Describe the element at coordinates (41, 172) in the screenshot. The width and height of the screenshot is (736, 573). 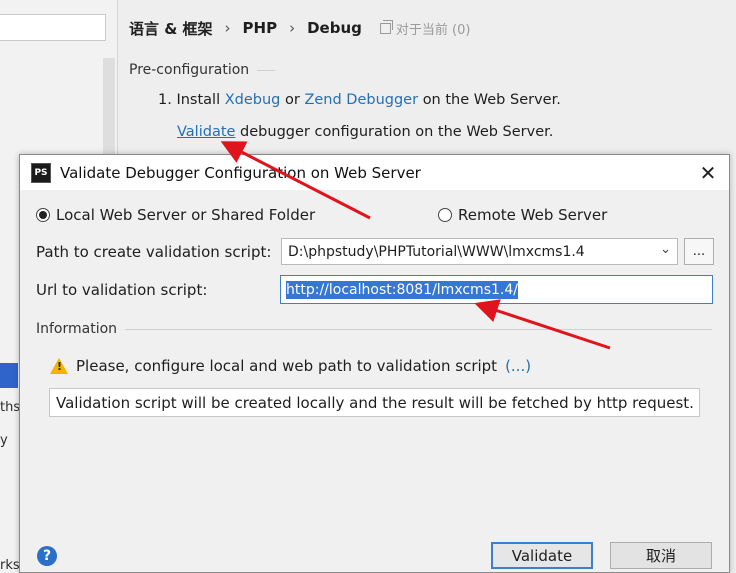
I see `phpstorm-icon: PS` at that location.